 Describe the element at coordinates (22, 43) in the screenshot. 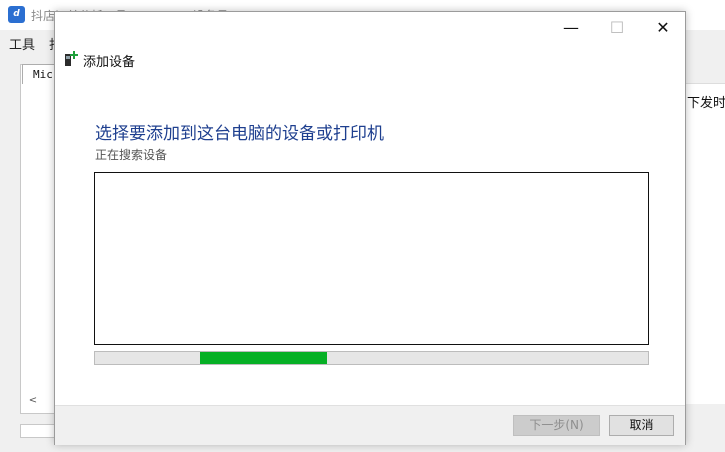

I see `menu-item-tools: 工具` at that location.